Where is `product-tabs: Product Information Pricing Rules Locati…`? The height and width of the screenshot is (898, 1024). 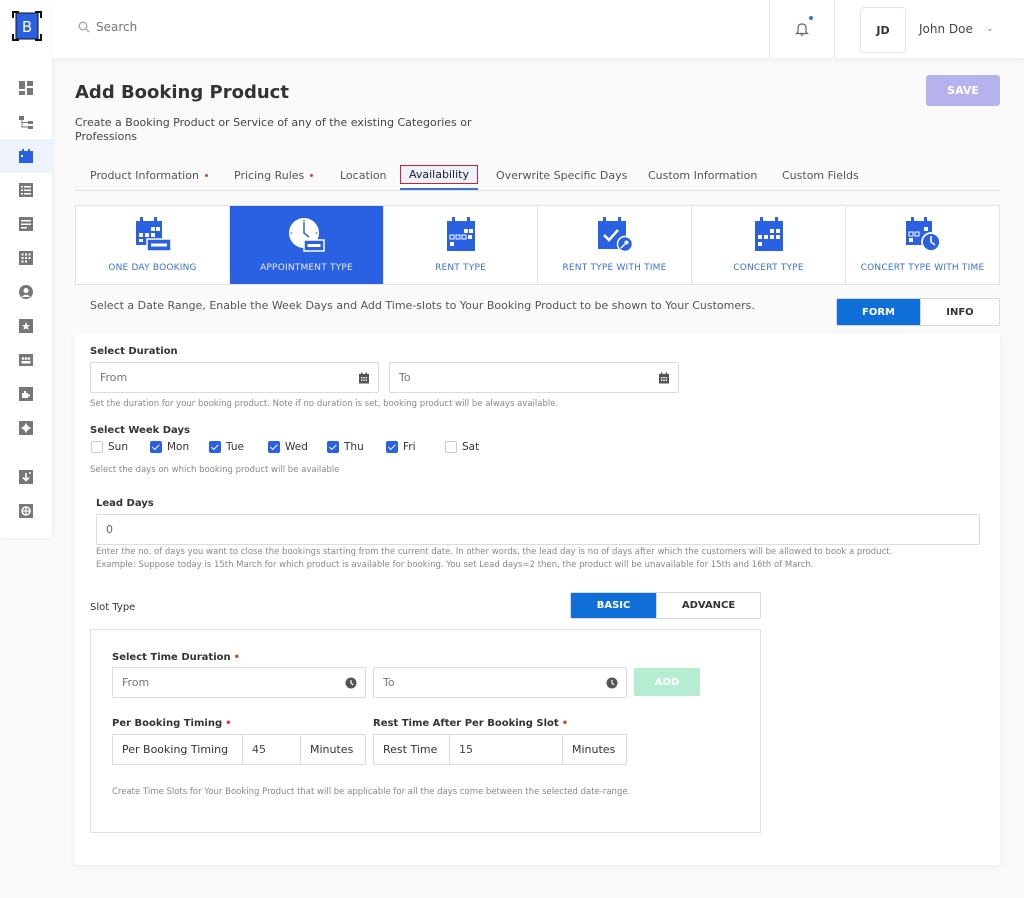 product-tabs: Product Information Pricing Rules Locati… is located at coordinates (537, 175).